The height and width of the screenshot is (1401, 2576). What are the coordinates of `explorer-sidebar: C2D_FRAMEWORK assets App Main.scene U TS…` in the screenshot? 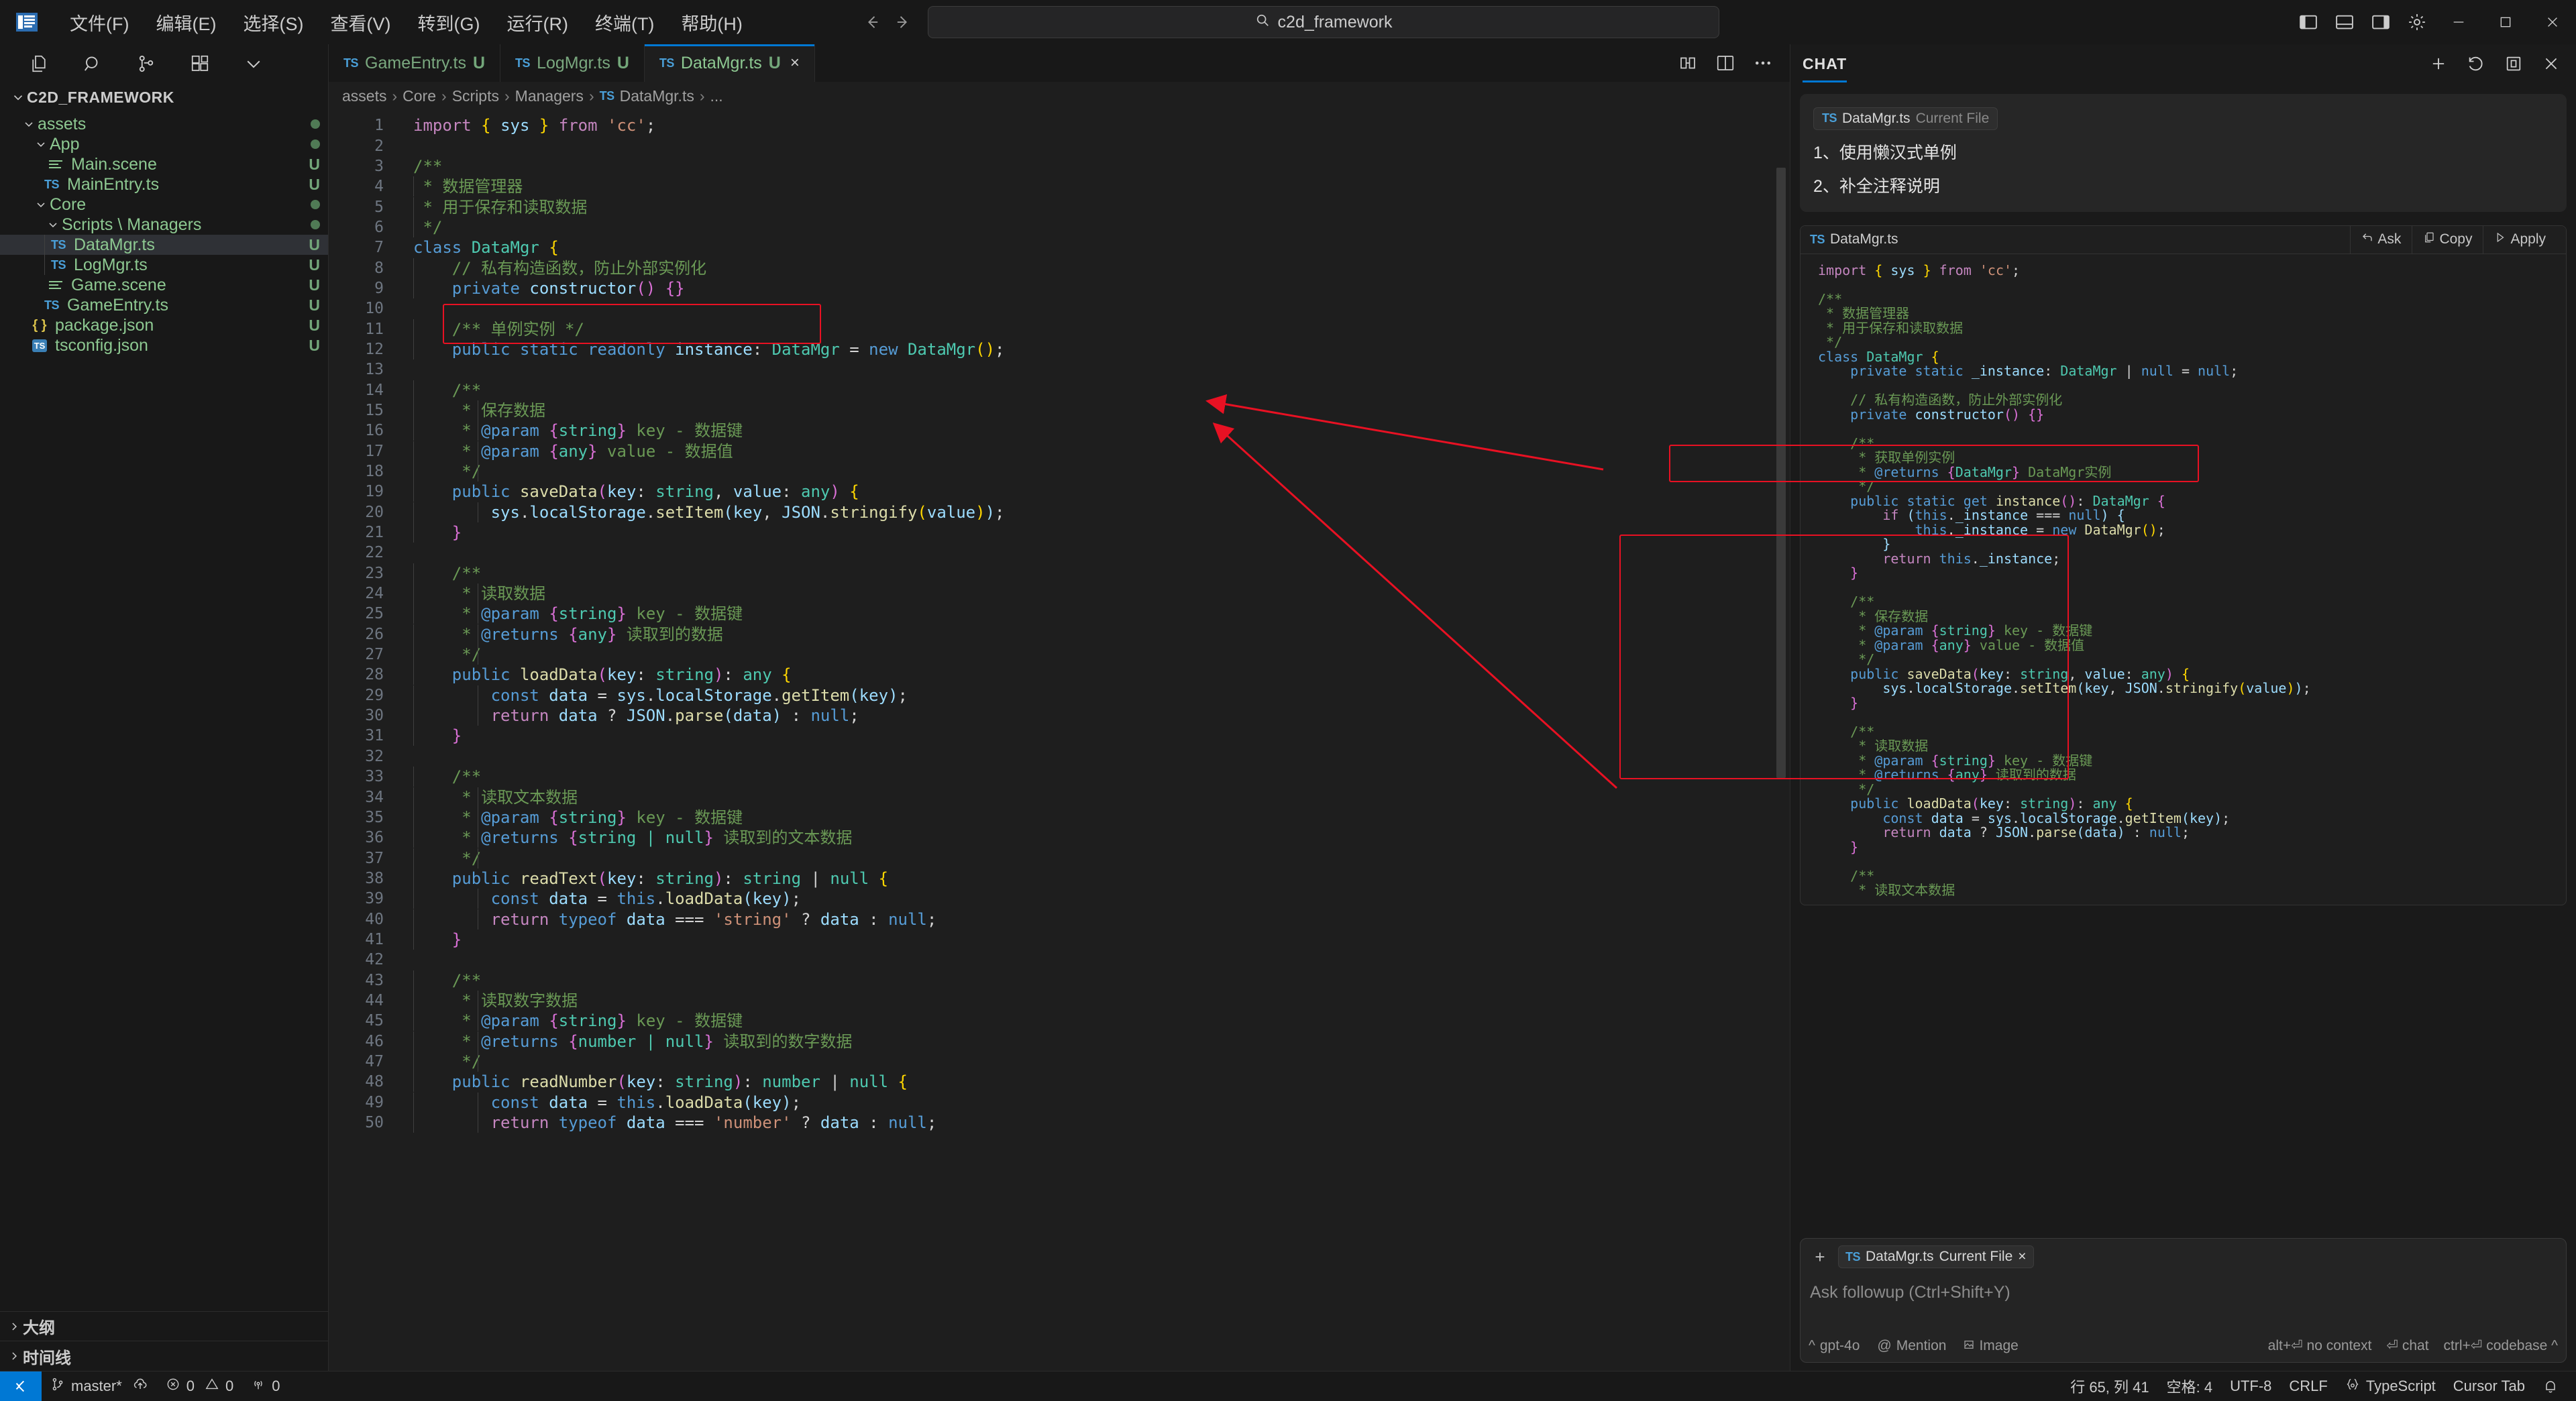 It's located at (164, 707).